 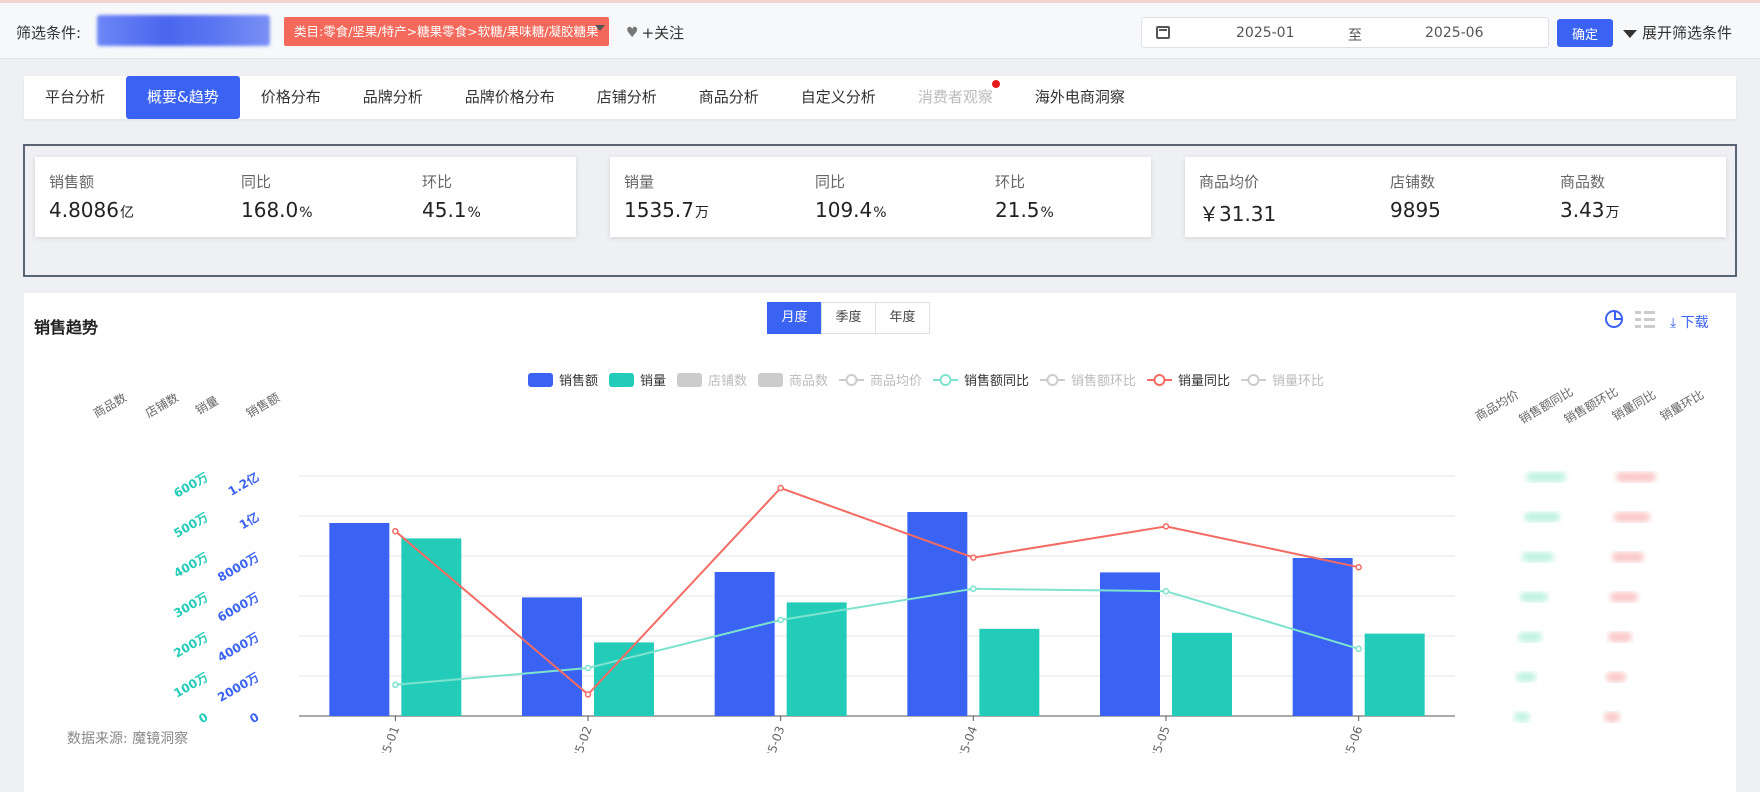 I want to click on date-range-picker: 2025-01 至 2025-06, so click(x=1345, y=32).